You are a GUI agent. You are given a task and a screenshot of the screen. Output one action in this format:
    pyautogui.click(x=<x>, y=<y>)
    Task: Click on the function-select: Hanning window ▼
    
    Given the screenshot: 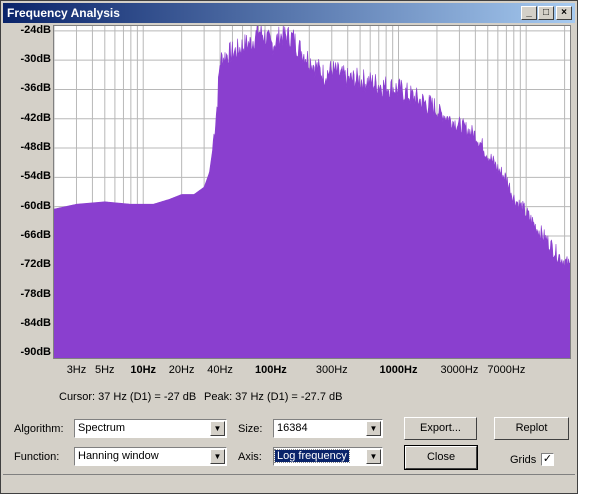 What is the action you would take?
    pyautogui.click(x=150, y=456)
    